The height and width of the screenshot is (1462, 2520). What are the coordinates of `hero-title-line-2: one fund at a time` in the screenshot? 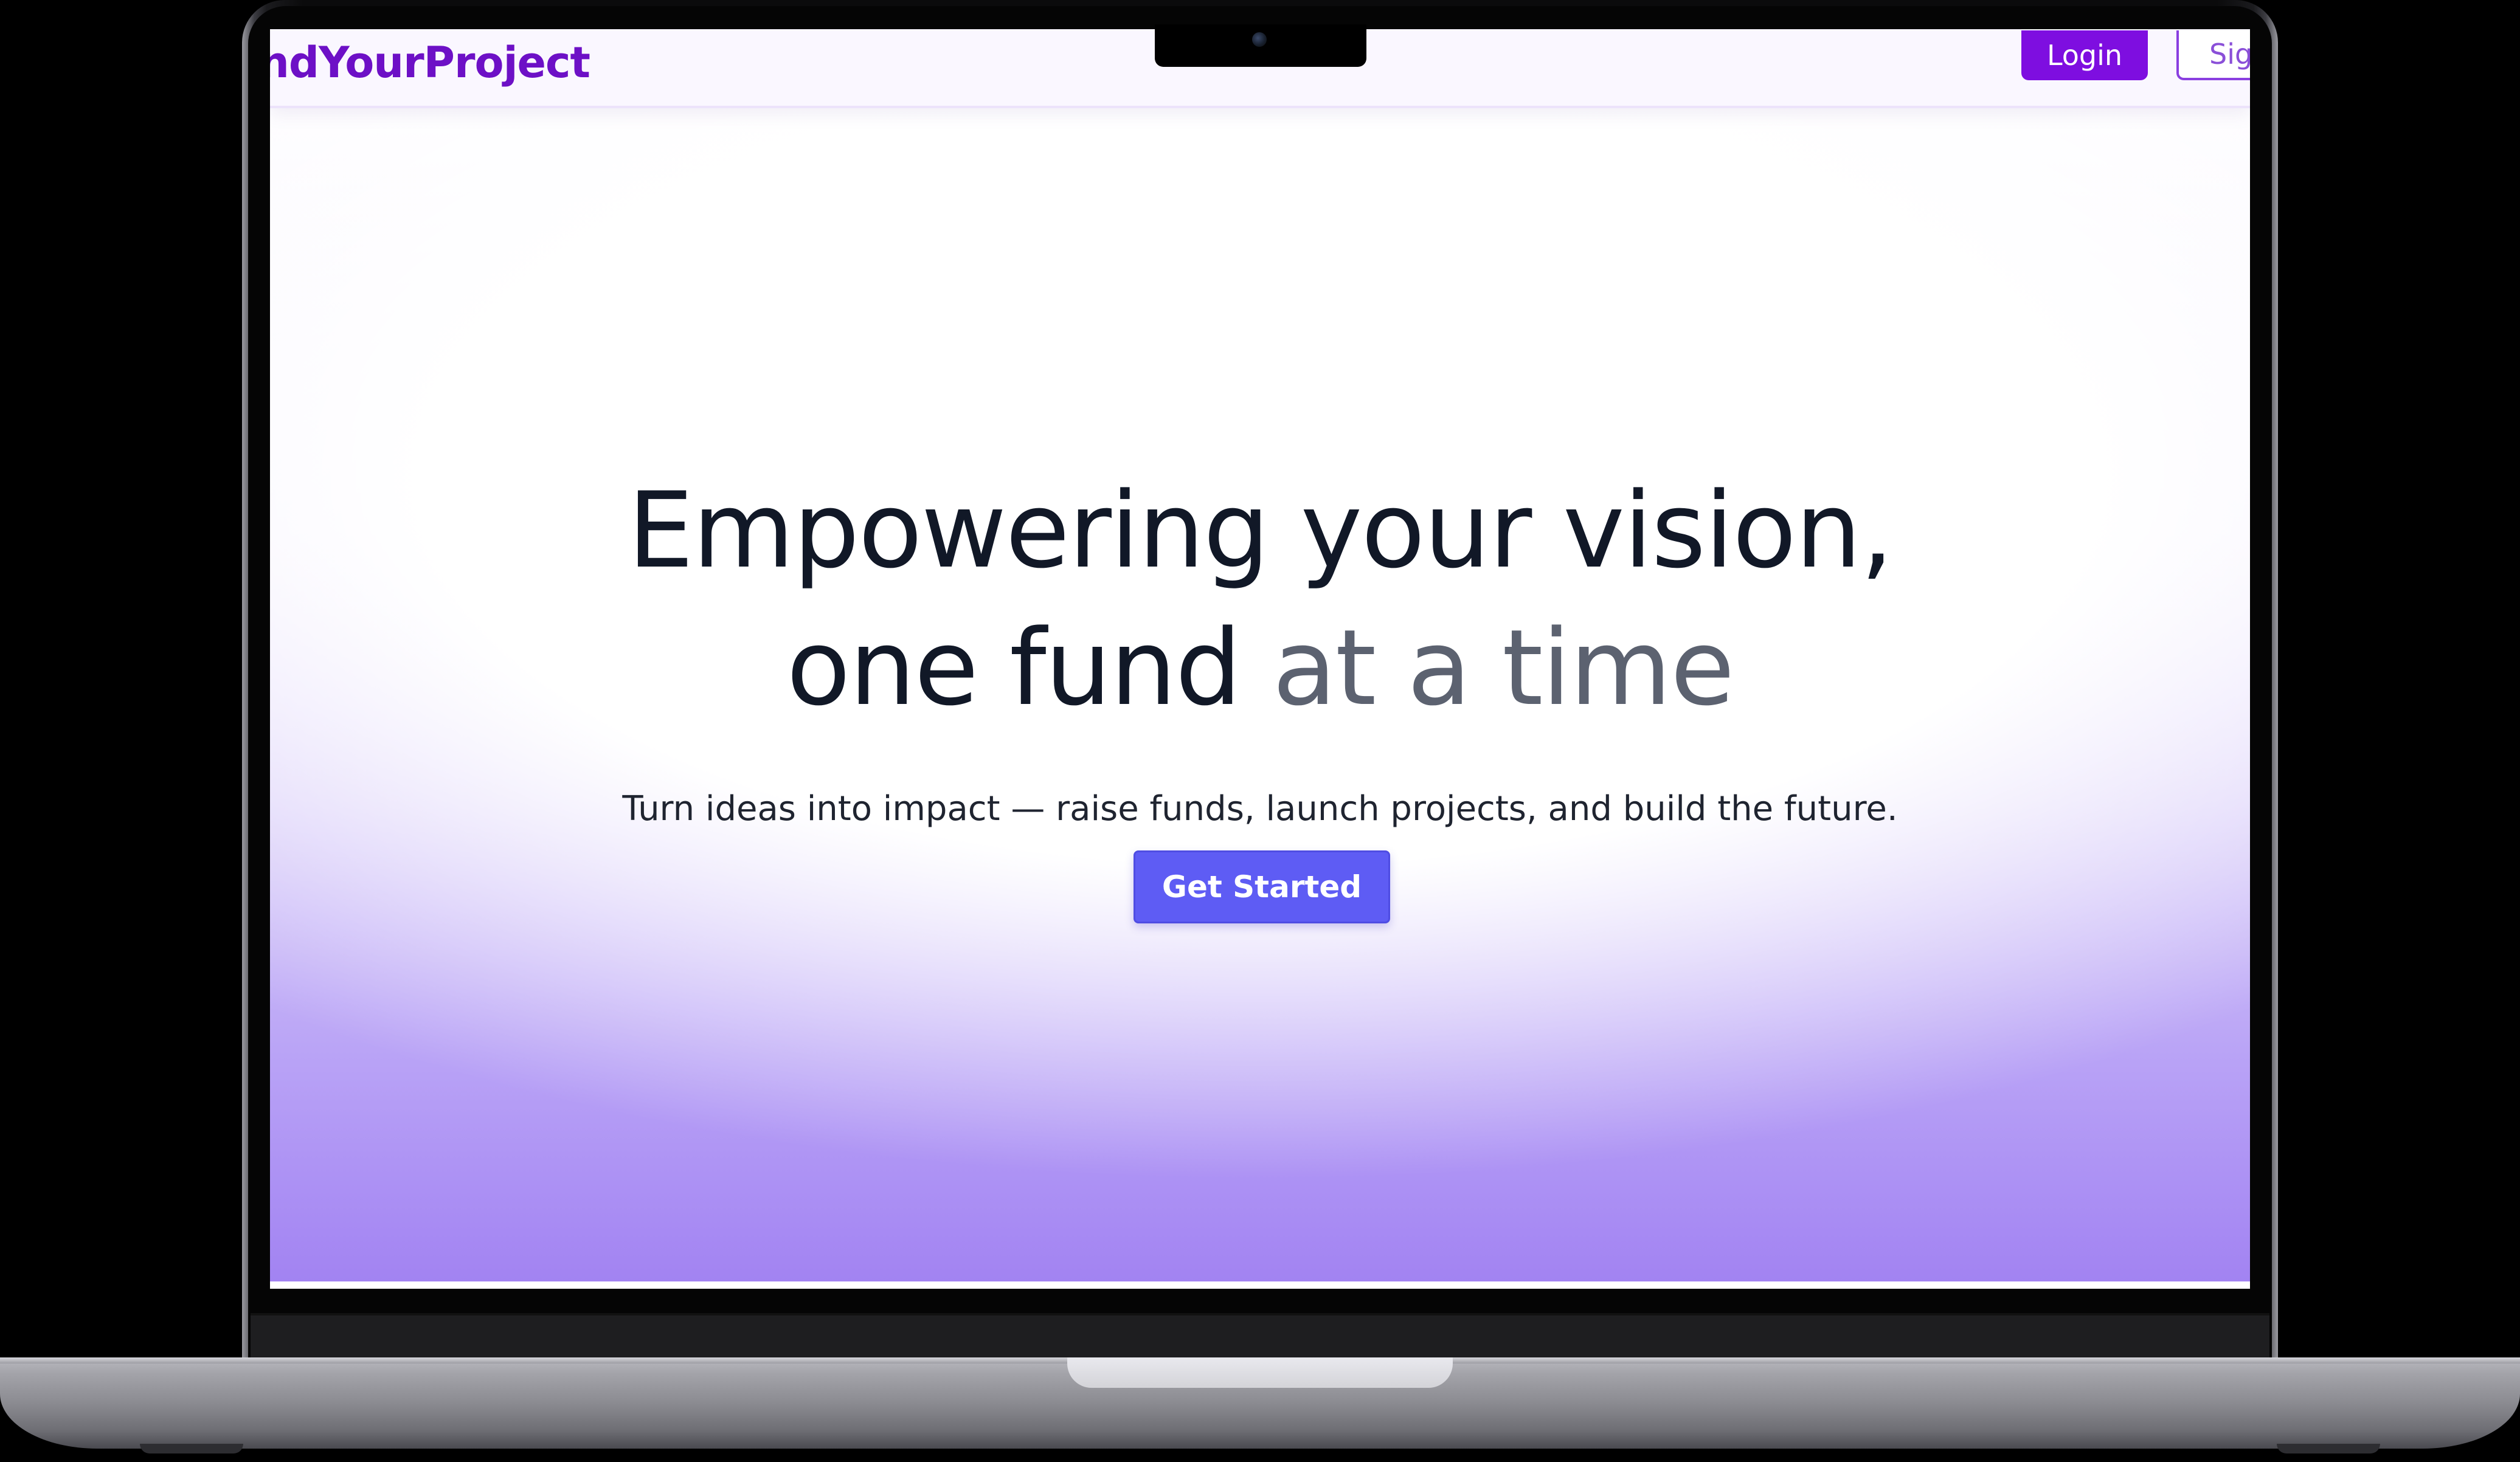 It's located at (1260, 668).